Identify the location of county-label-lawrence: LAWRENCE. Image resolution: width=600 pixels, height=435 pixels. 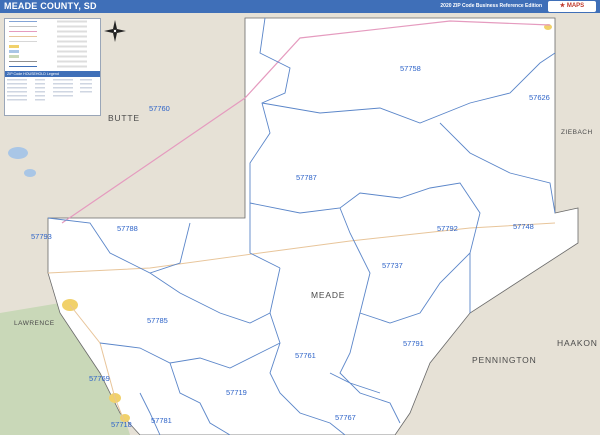
(34, 323).